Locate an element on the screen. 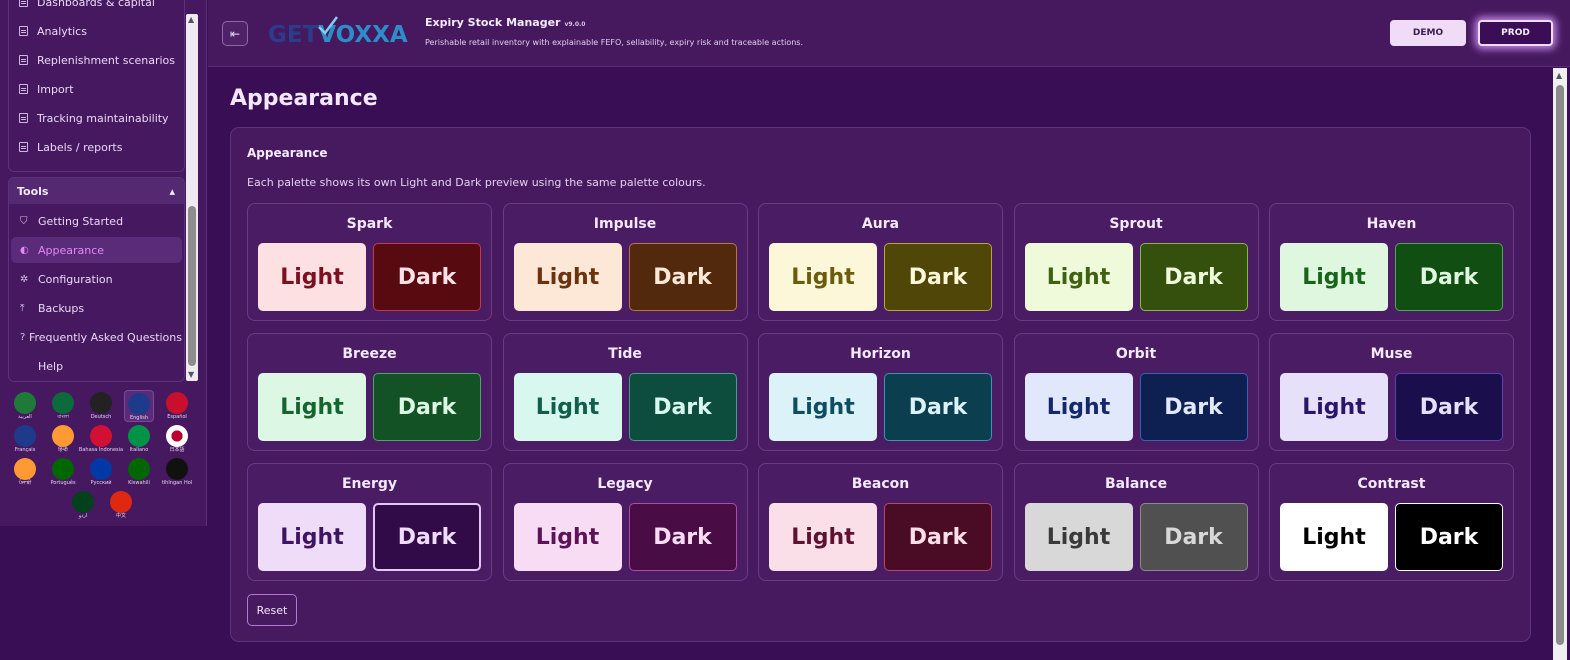 This screenshot has width=1570, height=660. language-option: हिन्दी is located at coordinates (63, 439).